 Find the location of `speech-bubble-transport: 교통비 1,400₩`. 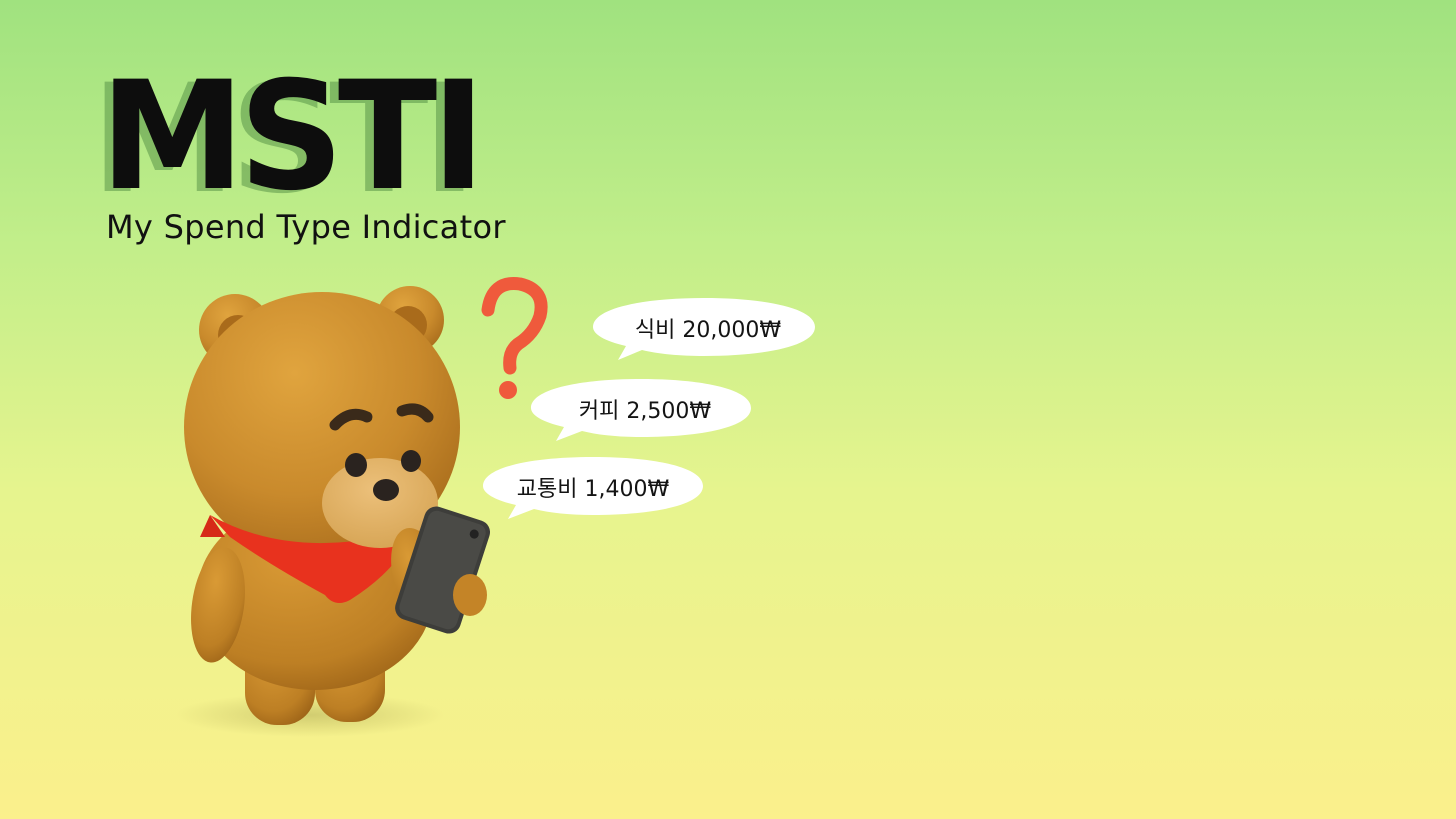

speech-bubble-transport: 교통비 1,400₩ is located at coordinates (593, 488).